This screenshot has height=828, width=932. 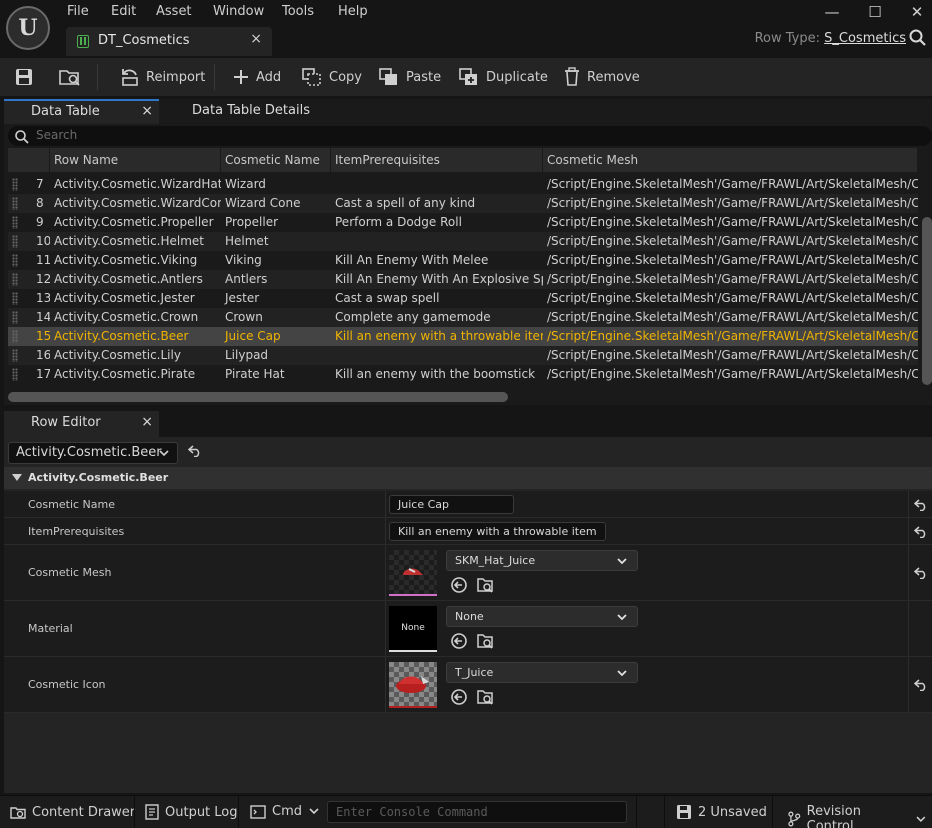 What do you see at coordinates (176, 77) in the screenshot?
I see `reimport-label: Reimport` at bounding box center [176, 77].